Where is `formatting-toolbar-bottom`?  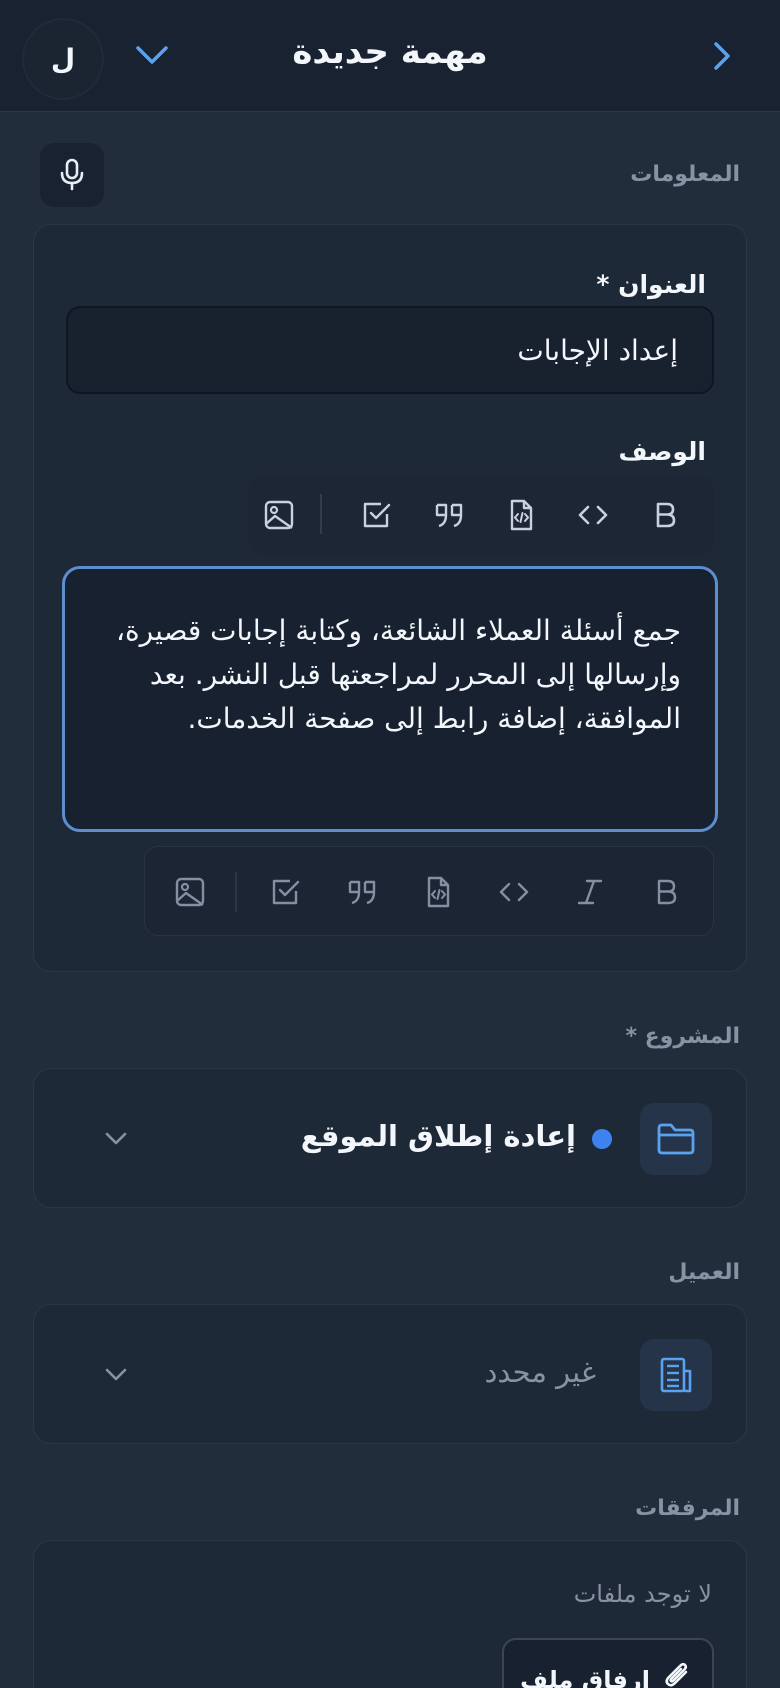
formatting-toolbar-bottom is located at coordinates (429, 891).